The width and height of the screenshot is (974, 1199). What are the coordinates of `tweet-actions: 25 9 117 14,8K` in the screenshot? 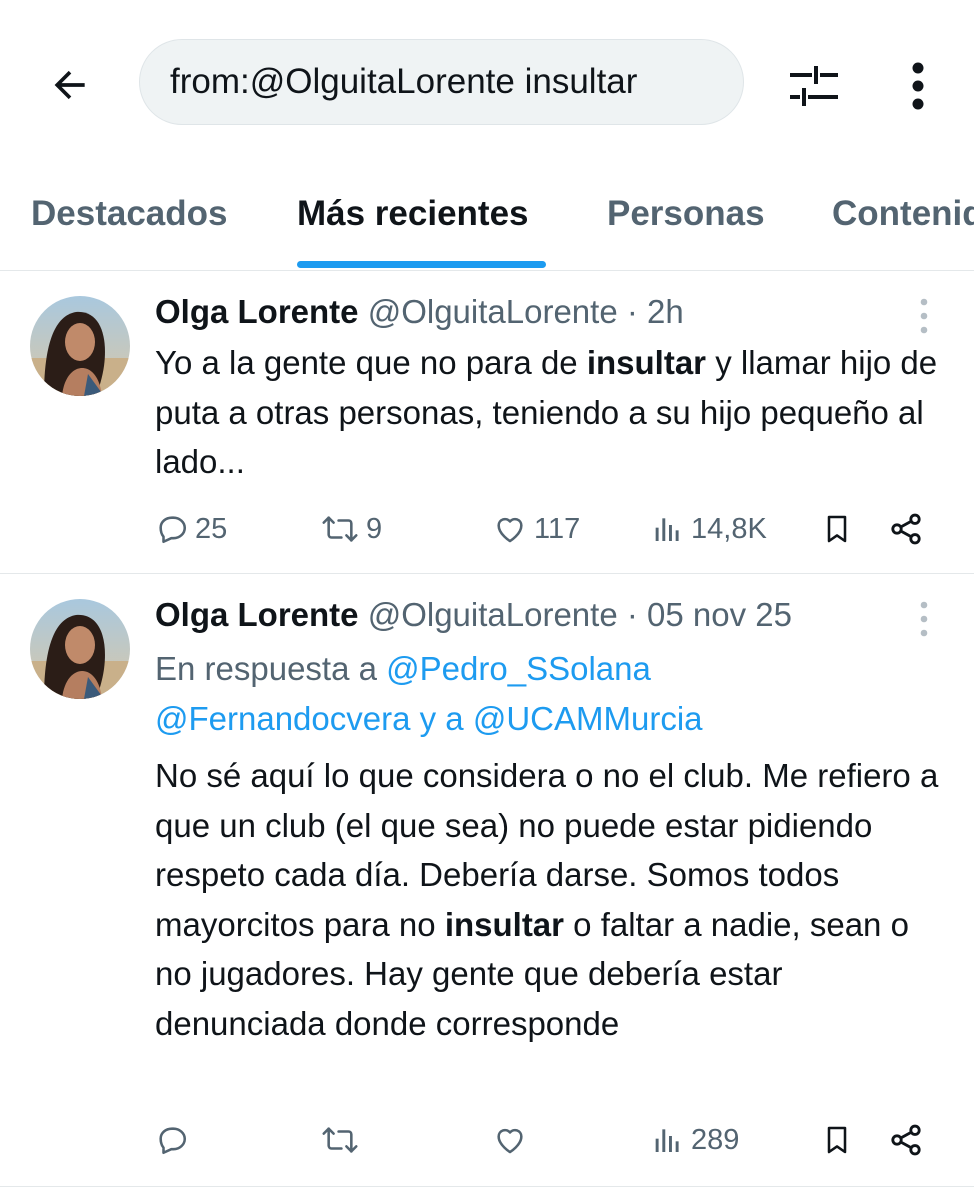 It's located at (550, 529).